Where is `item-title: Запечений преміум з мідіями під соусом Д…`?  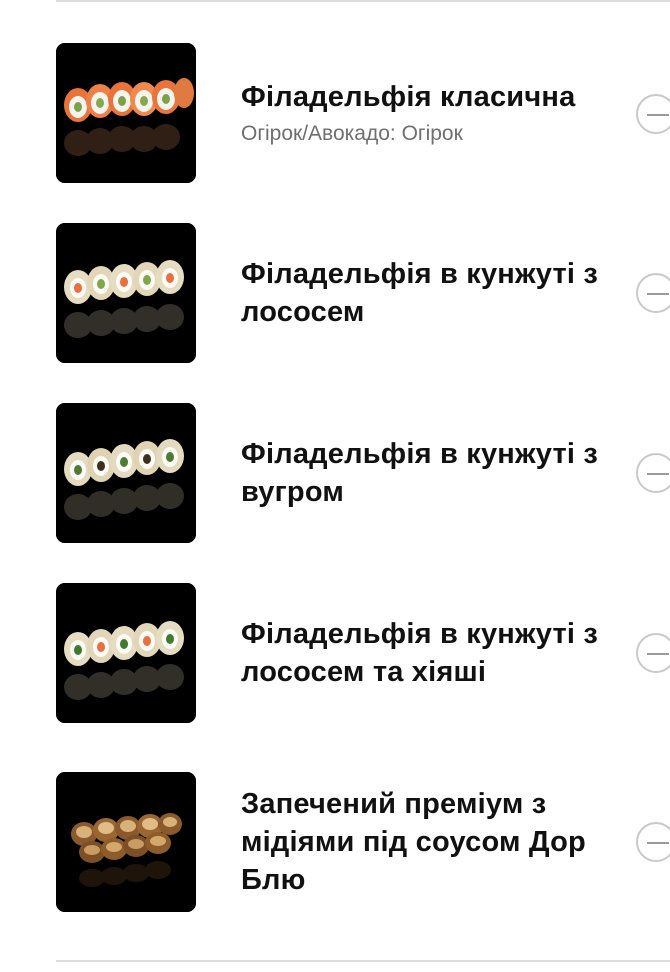
item-title: Запечений преміум з мідіями під соусом Д… is located at coordinates (413, 842).